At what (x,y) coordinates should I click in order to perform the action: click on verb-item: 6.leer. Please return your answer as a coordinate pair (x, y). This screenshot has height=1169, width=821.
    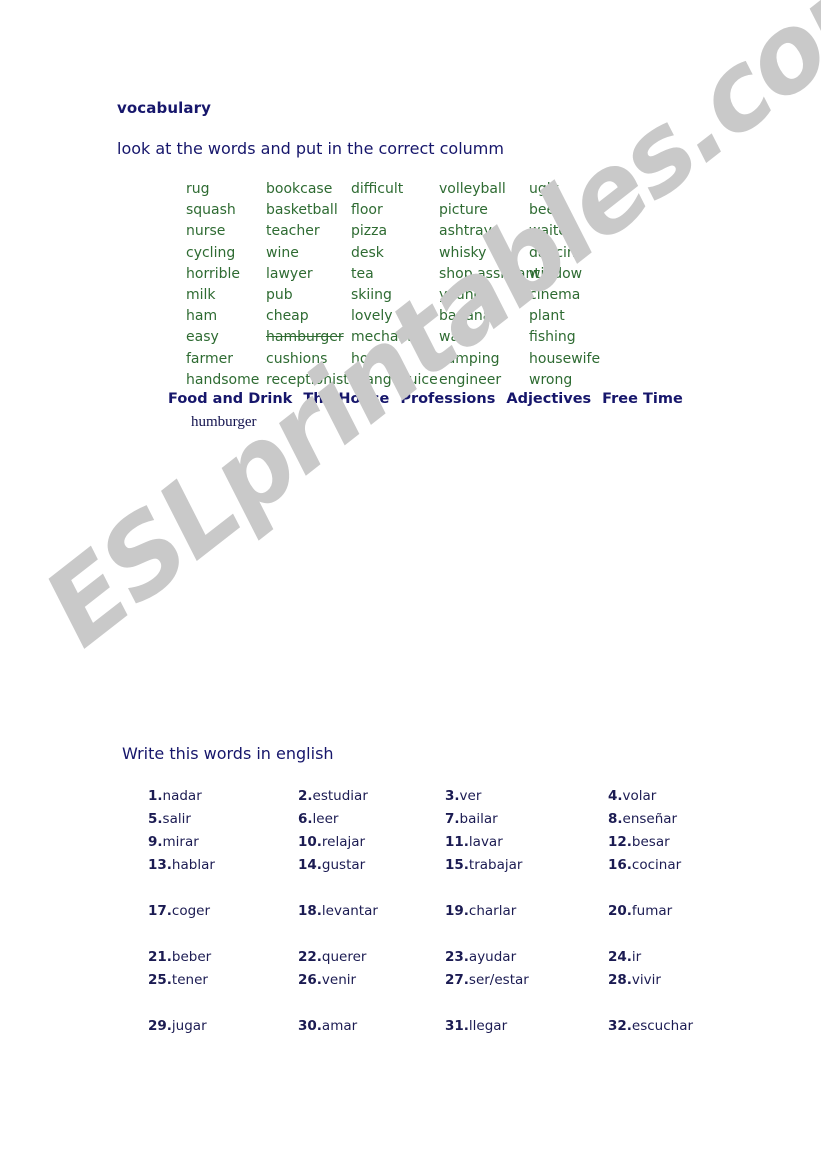
    Looking at the image, I should click on (371, 819).